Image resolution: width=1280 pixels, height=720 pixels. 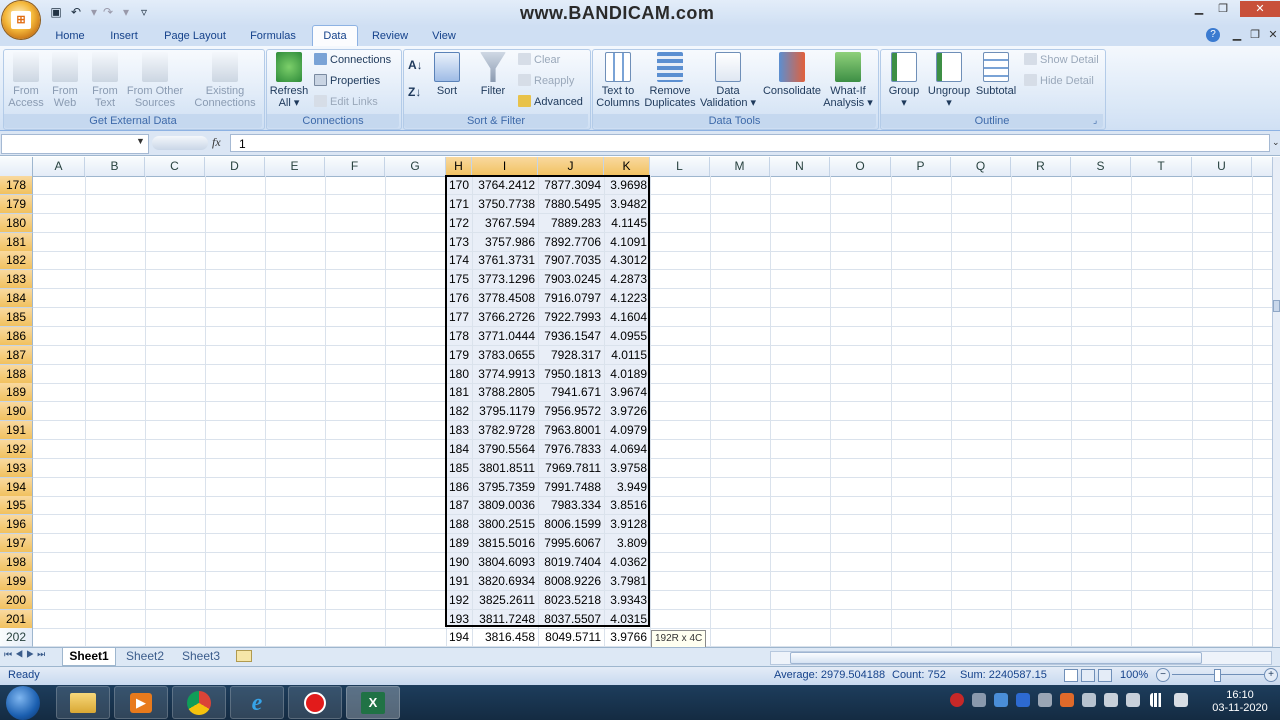 I want to click on tray-pen-icon, so click(x=1111, y=700).